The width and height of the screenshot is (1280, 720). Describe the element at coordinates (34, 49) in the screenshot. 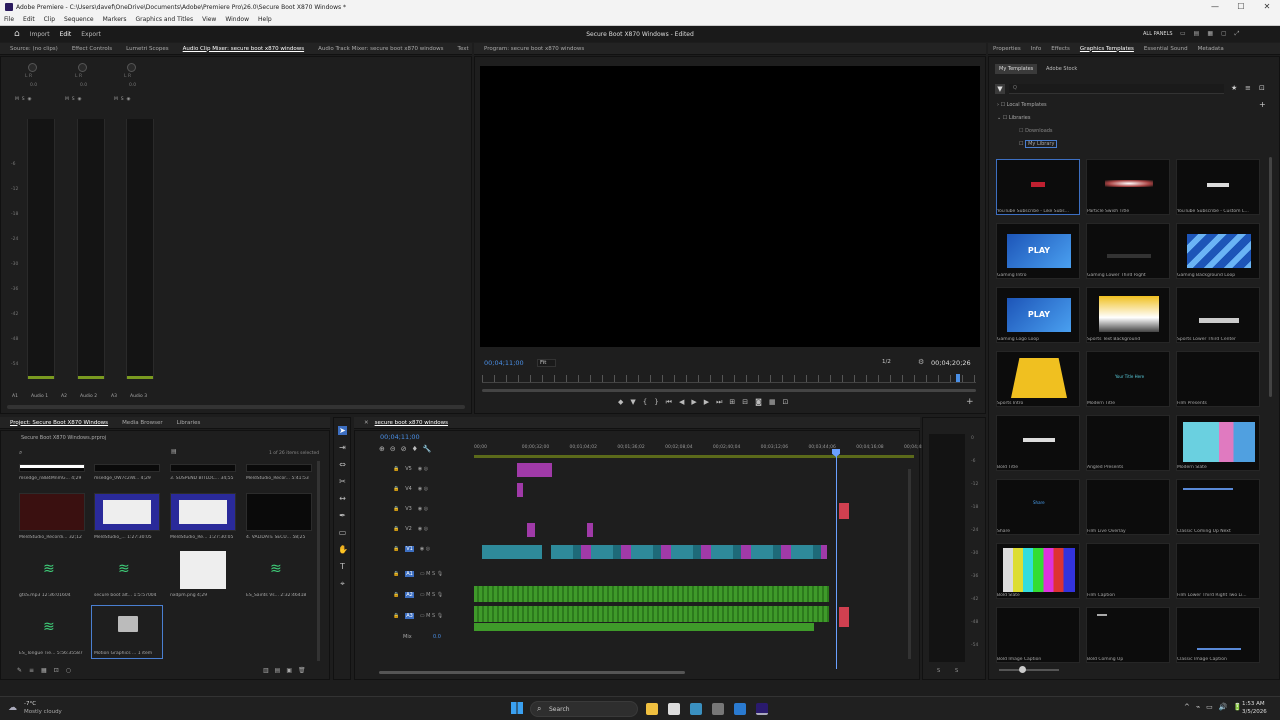

I see `tab-source: Source: (no clips)` at that location.